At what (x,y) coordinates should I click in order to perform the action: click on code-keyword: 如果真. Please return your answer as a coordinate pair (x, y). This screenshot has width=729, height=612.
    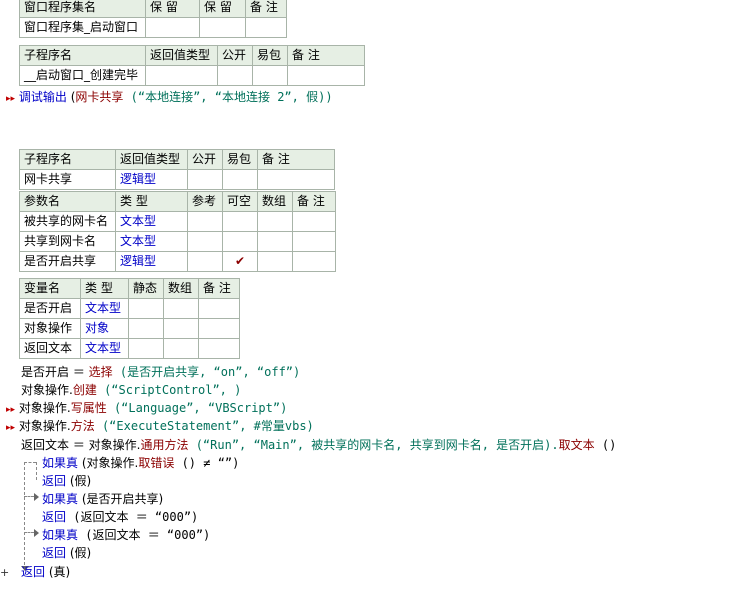
    Looking at the image, I should click on (60, 499).